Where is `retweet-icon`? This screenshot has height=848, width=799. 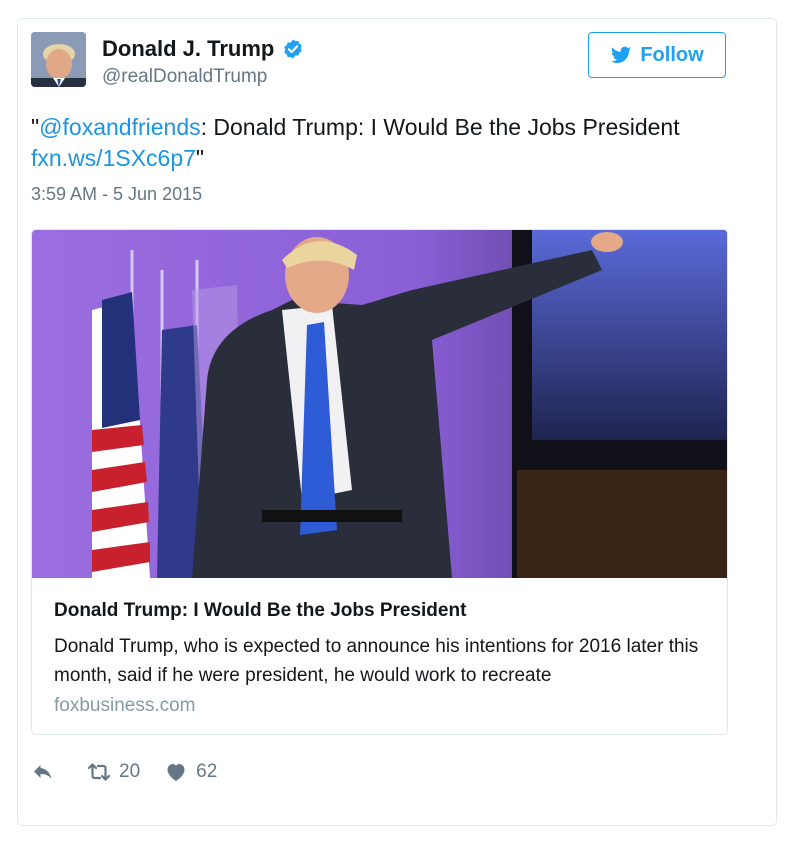
retweet-icon is located at coordinates (99, 772).